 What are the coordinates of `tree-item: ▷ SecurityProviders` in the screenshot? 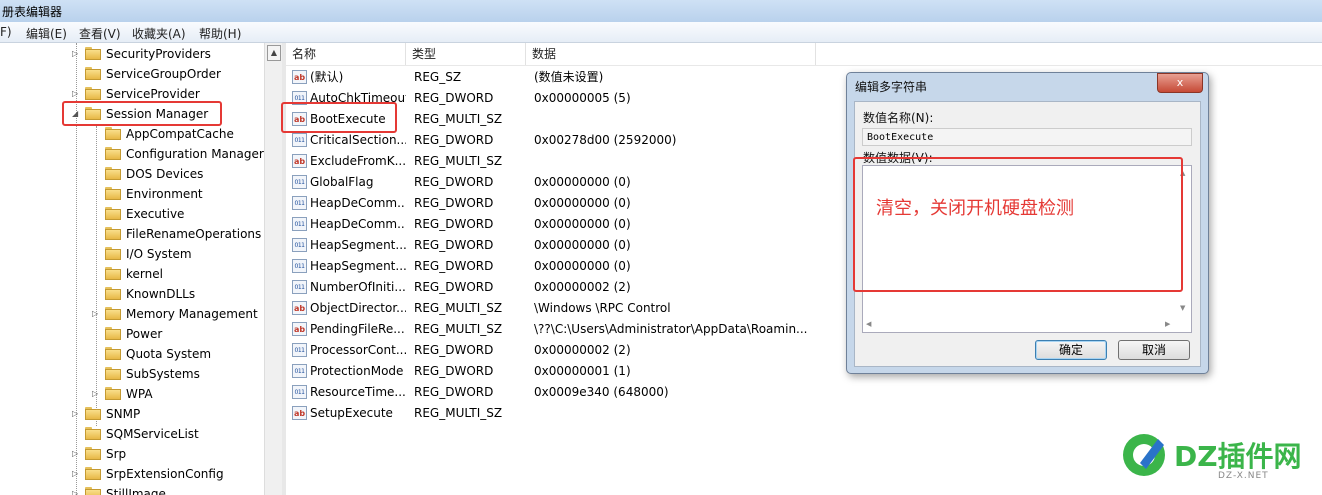 It's located at (132, 54).